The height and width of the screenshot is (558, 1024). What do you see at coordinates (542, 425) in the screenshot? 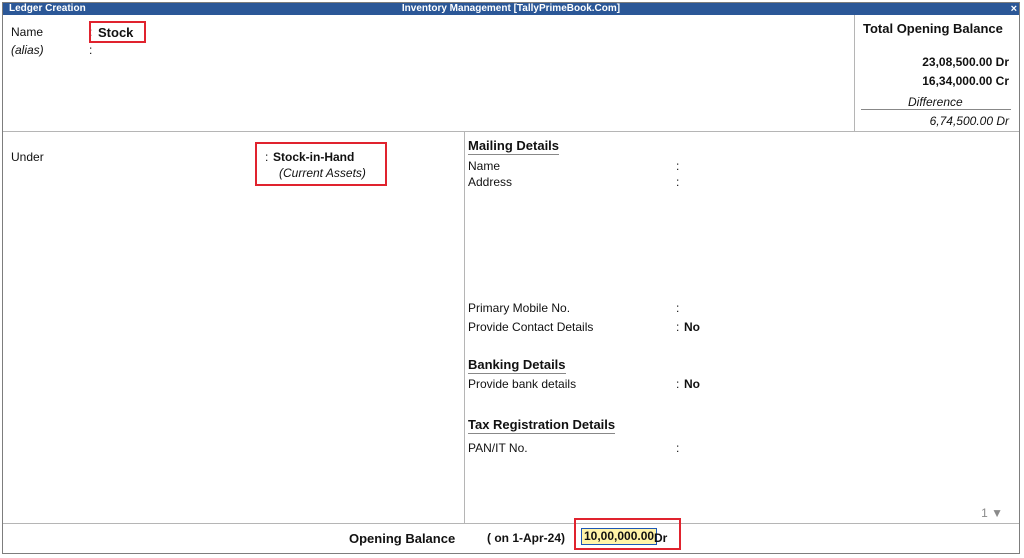
I see `tax-registration-heading: Tax Registration Details` at bounding box center [542, 425].